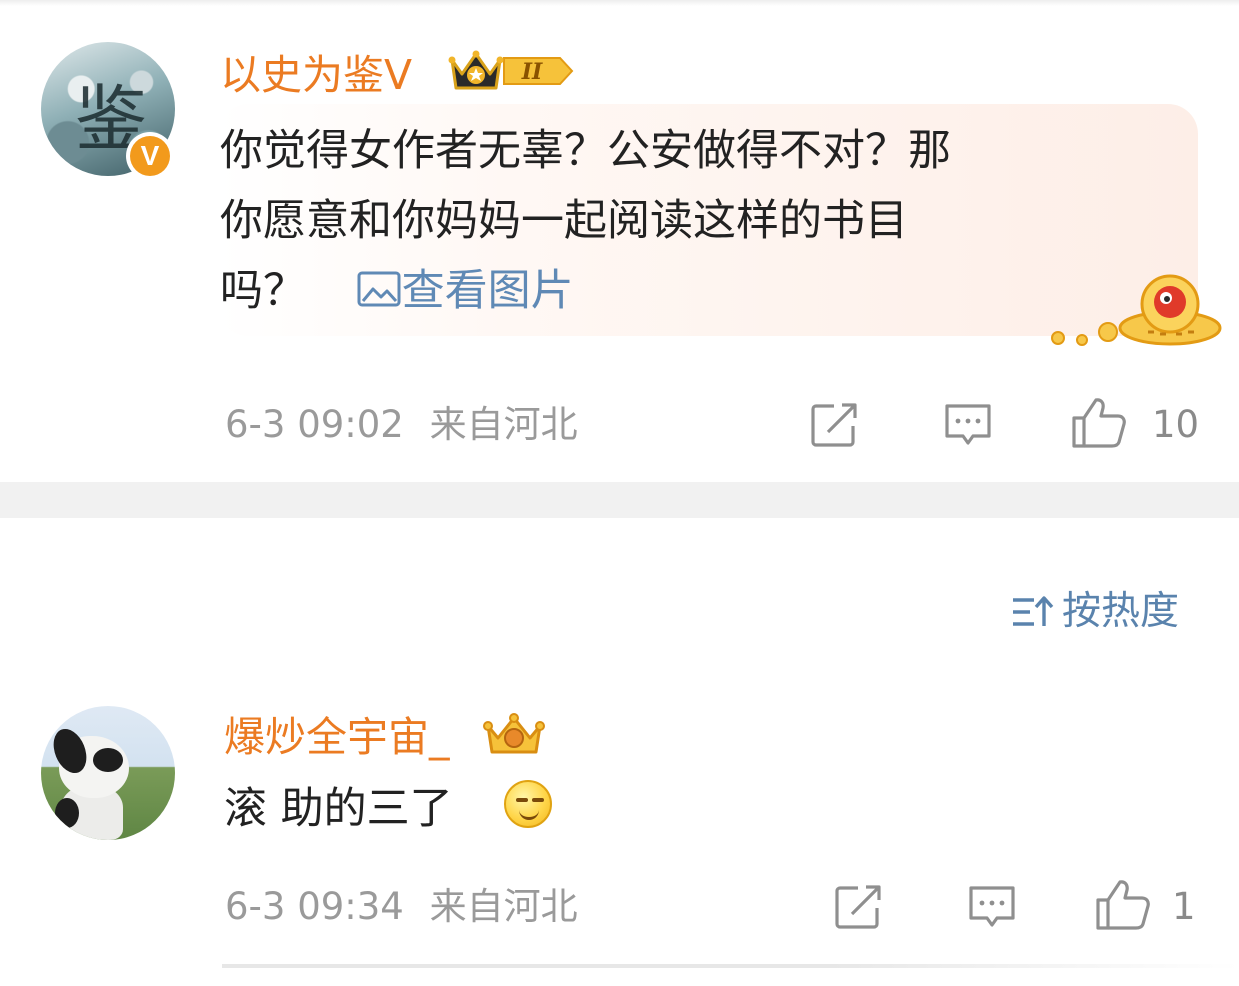  What do you see at coordinates (314, 906) in the screenshot?
I see `timestamp: 6-3 09:34` at bounding box center [314, 906].